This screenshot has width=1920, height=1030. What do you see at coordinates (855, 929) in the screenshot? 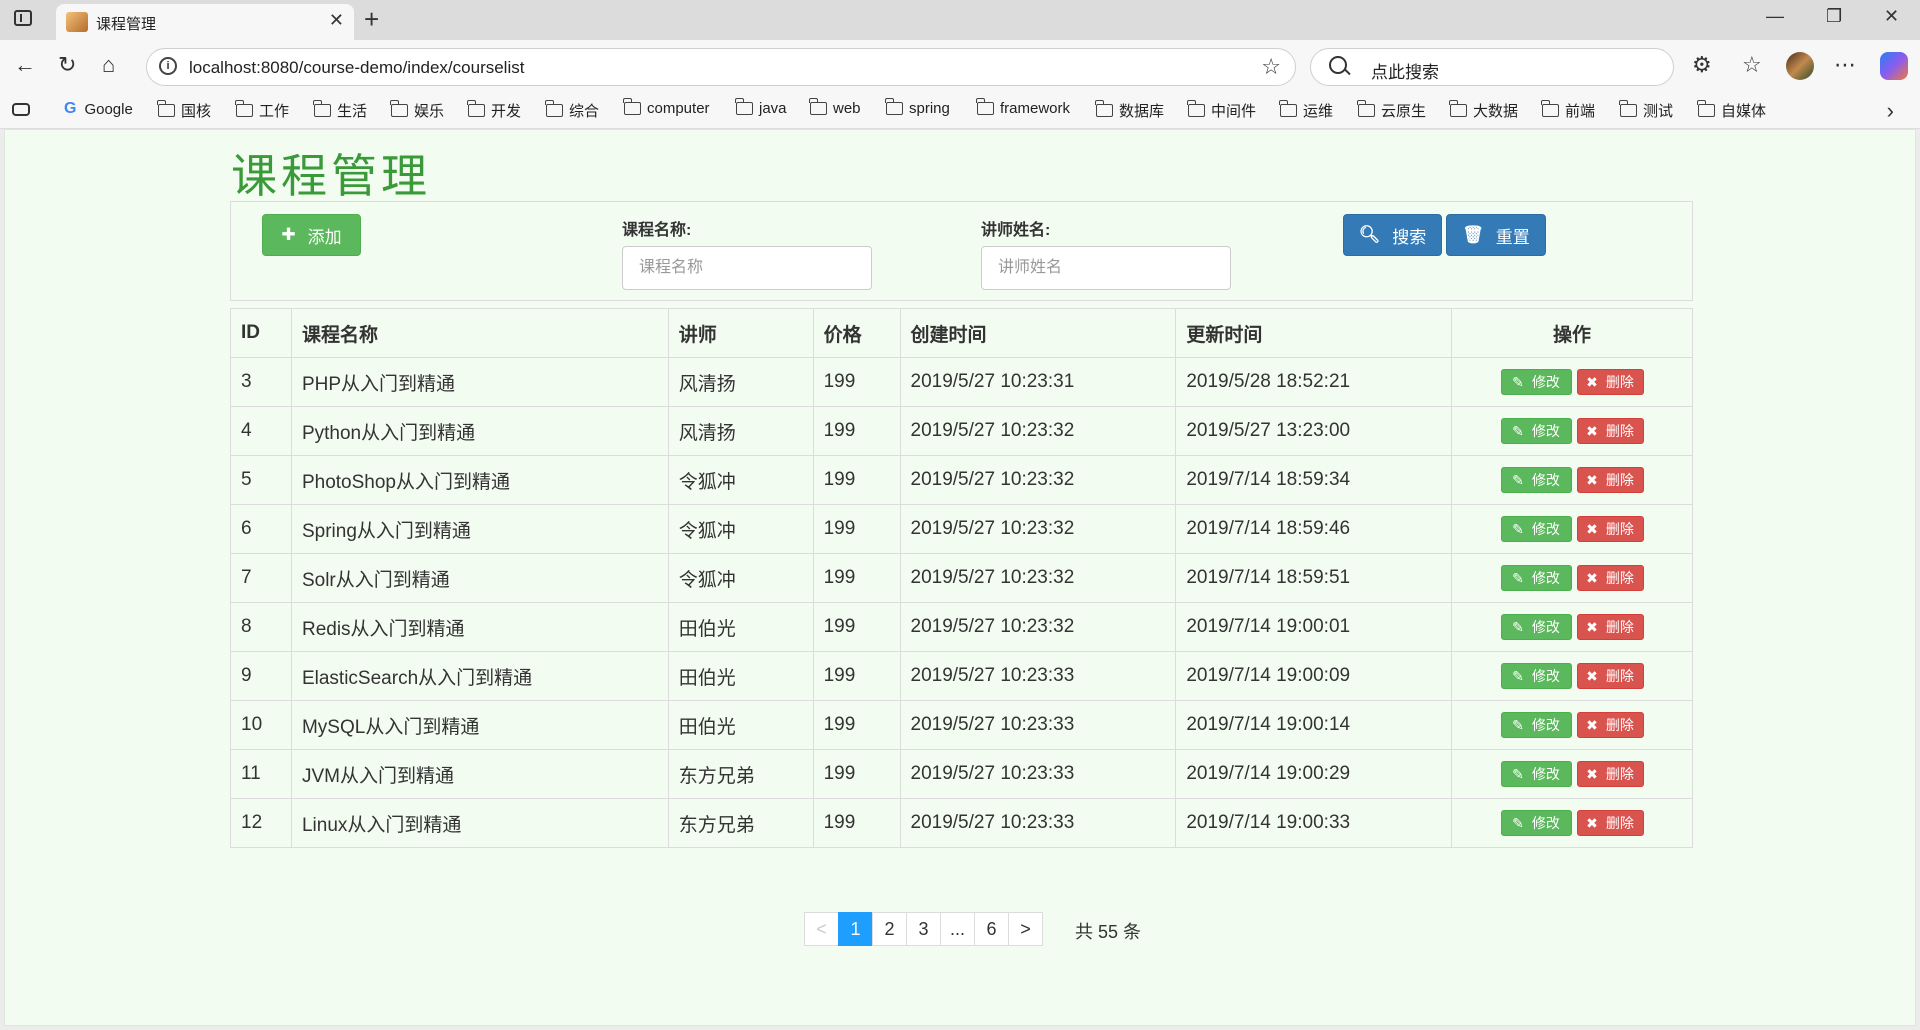
I see `pagination-page-1: 1` at bounding box center [855, 929].